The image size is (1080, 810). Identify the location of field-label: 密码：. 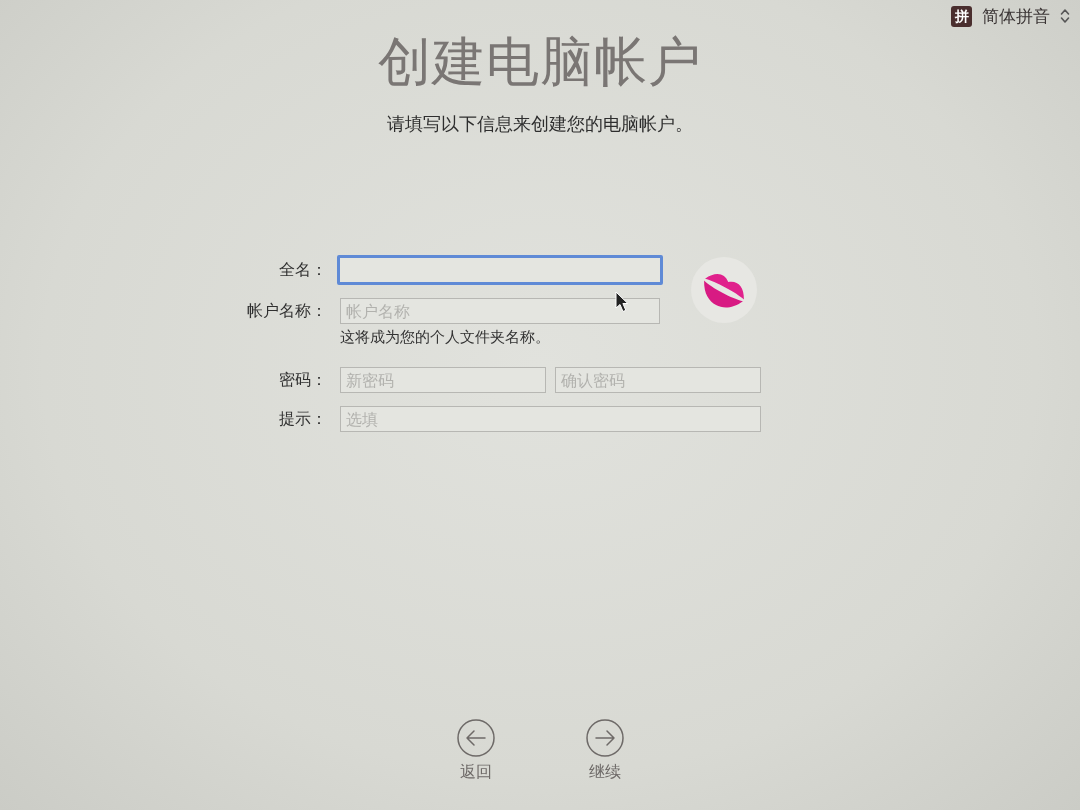
(302, 380).